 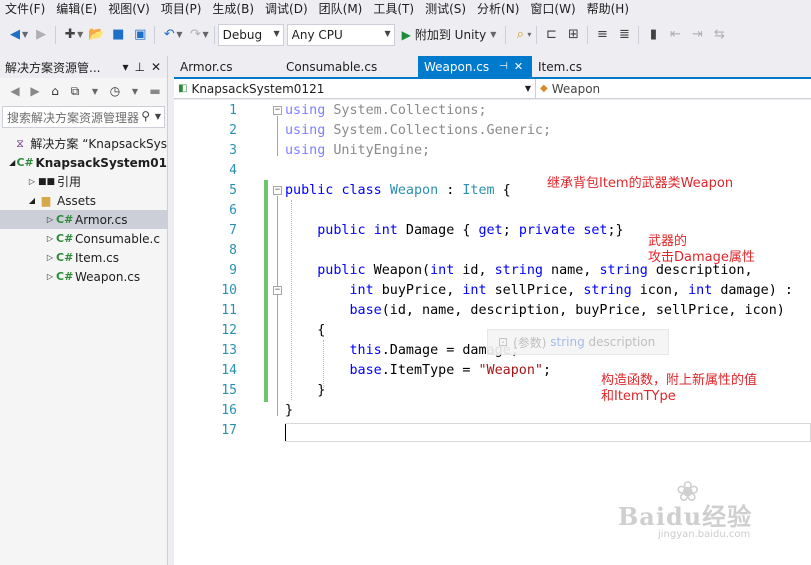 I want to click on csharp-file-icon: C#, so click(x=65, y=276).